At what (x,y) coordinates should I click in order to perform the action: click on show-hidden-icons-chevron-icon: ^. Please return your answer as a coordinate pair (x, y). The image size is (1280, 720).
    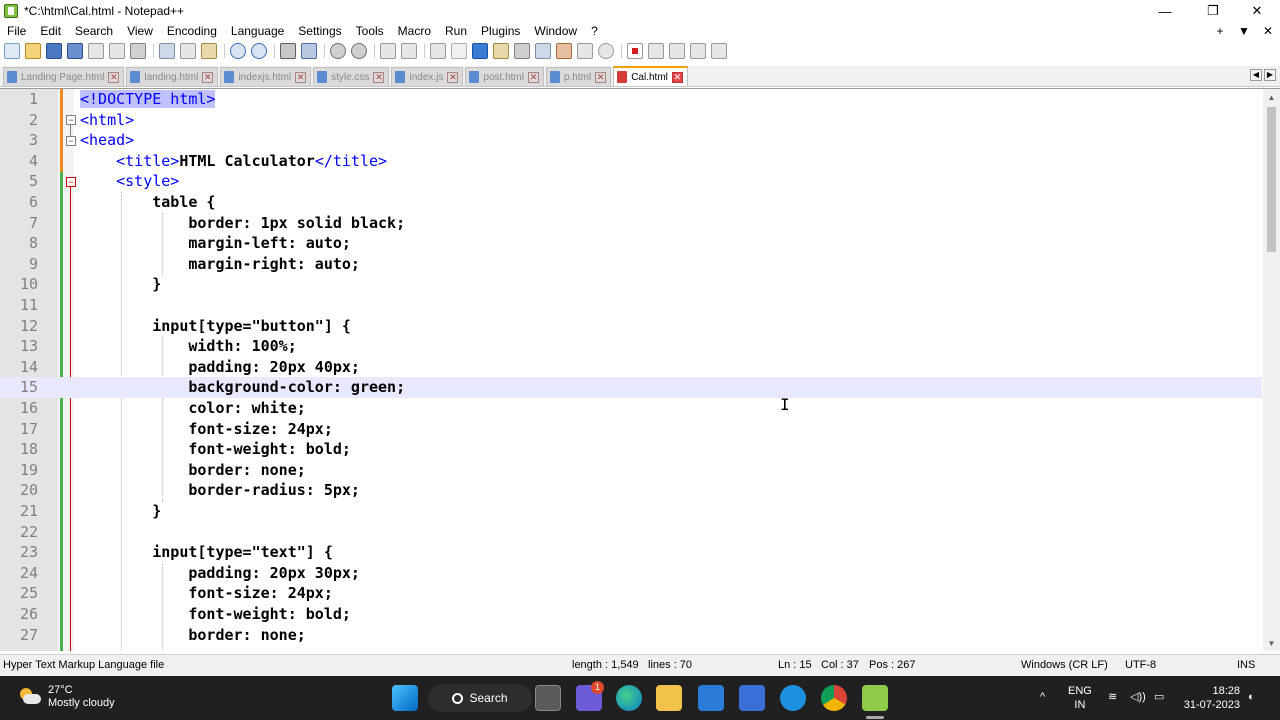
    Looking at the image, I should click on (1042, 697).